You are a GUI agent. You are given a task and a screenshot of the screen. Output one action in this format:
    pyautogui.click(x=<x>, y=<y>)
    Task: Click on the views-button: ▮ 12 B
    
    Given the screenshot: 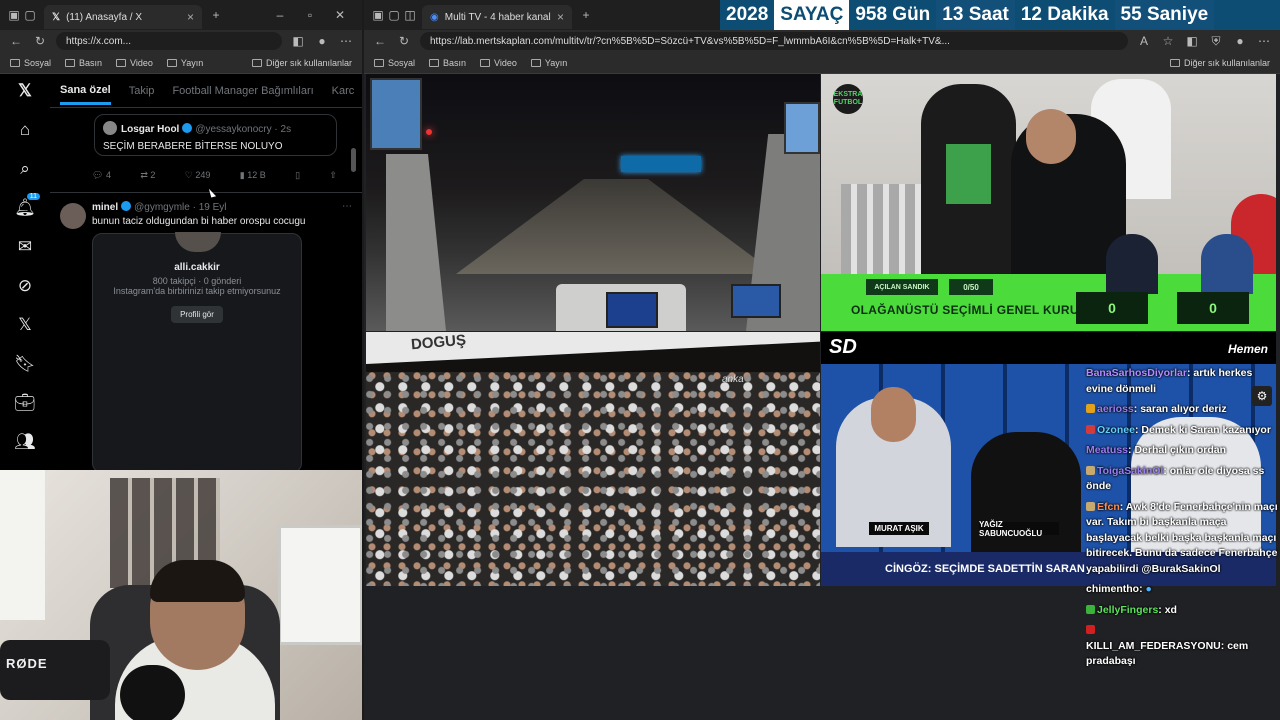 What is the action you would take?
    pyautogui.click(x=253, y=175)
    